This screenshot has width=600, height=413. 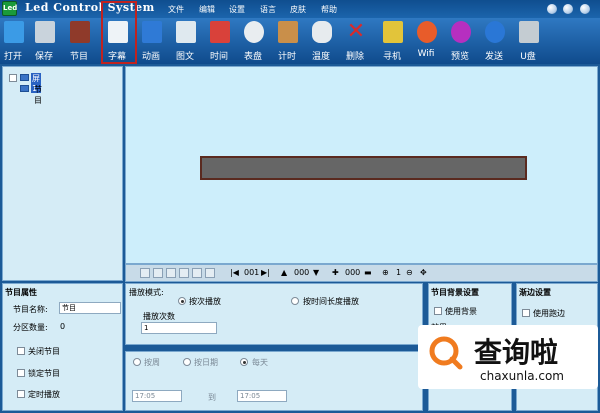 I want to click on toolbar-label: 节目, so click(x=78, y=57).